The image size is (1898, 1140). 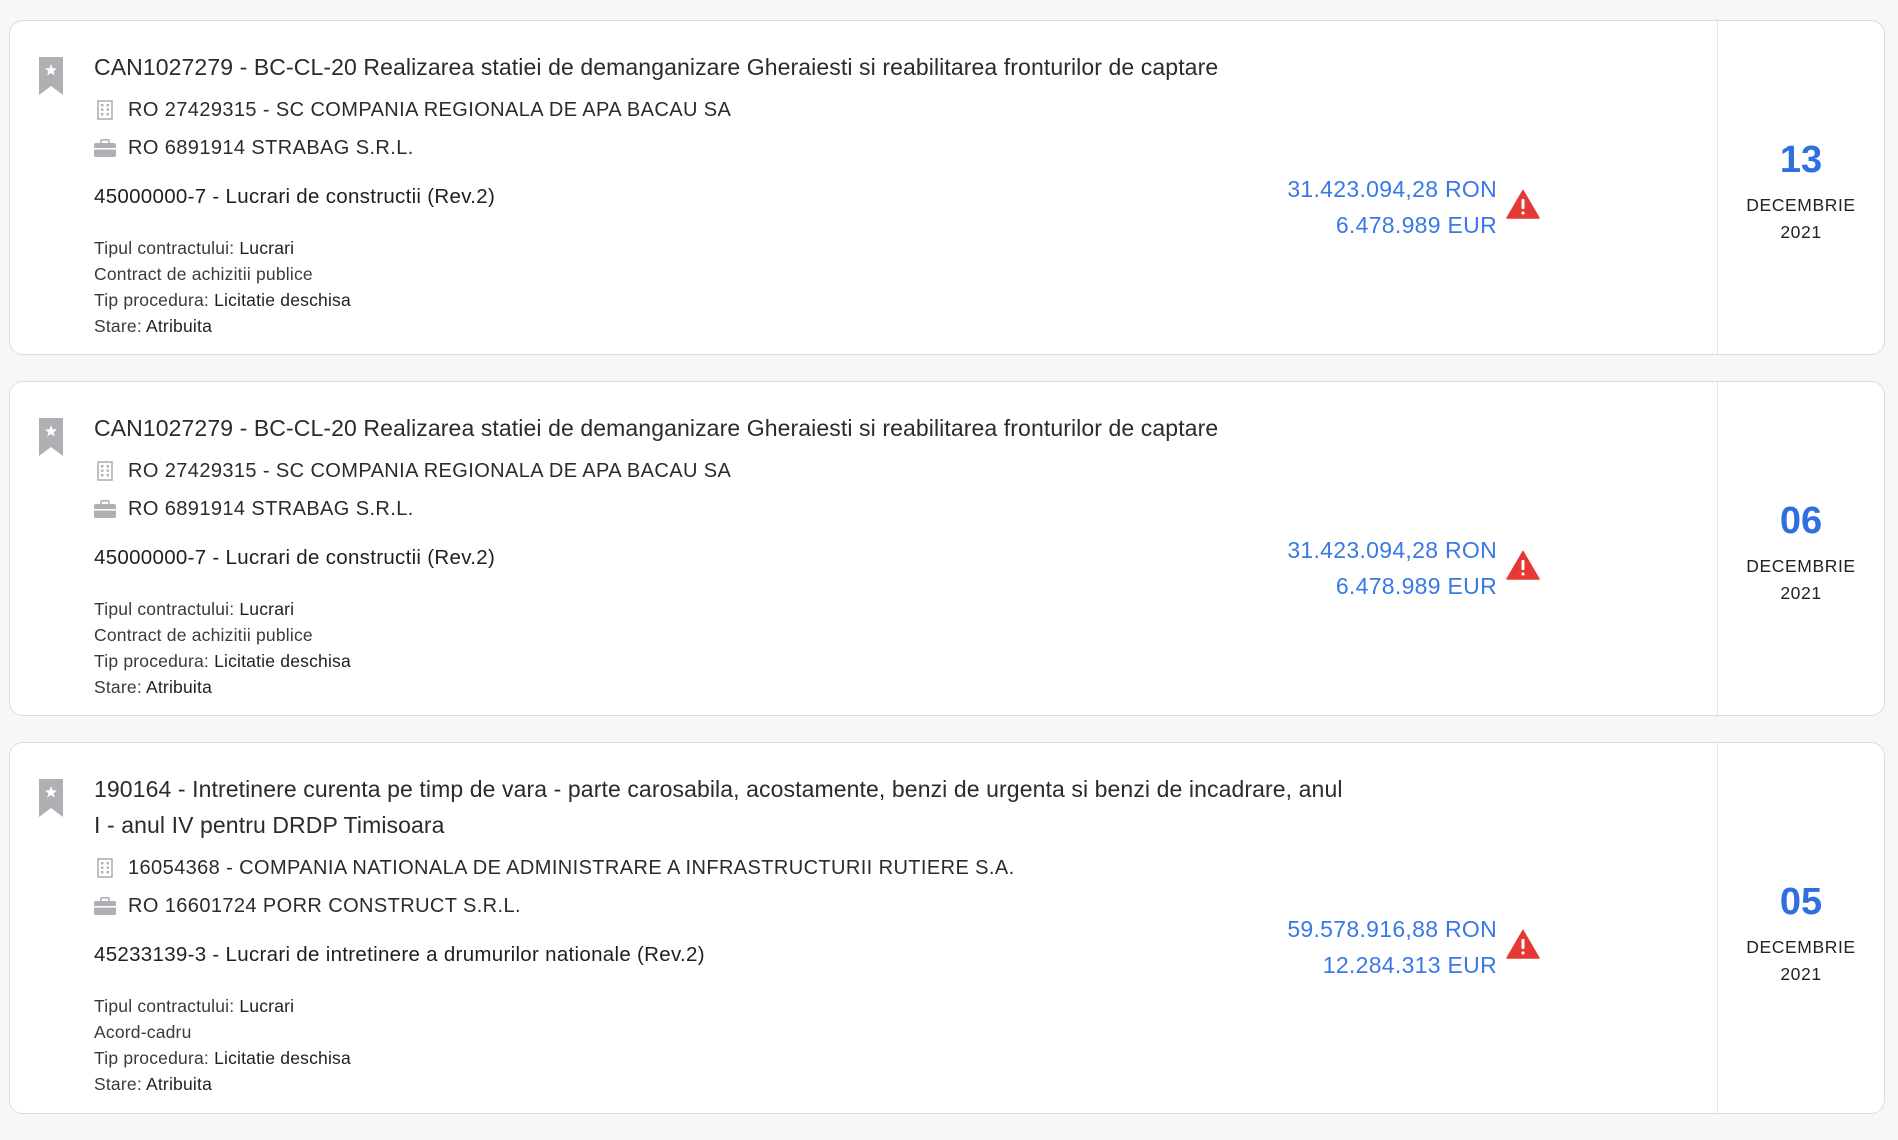 What do you see at coordinates (324, 906) in the screenshot?
I see `supplier-name: RO 16601724 PORR CONSTRUCT S.R.L.` at bounding box center [324, 906].